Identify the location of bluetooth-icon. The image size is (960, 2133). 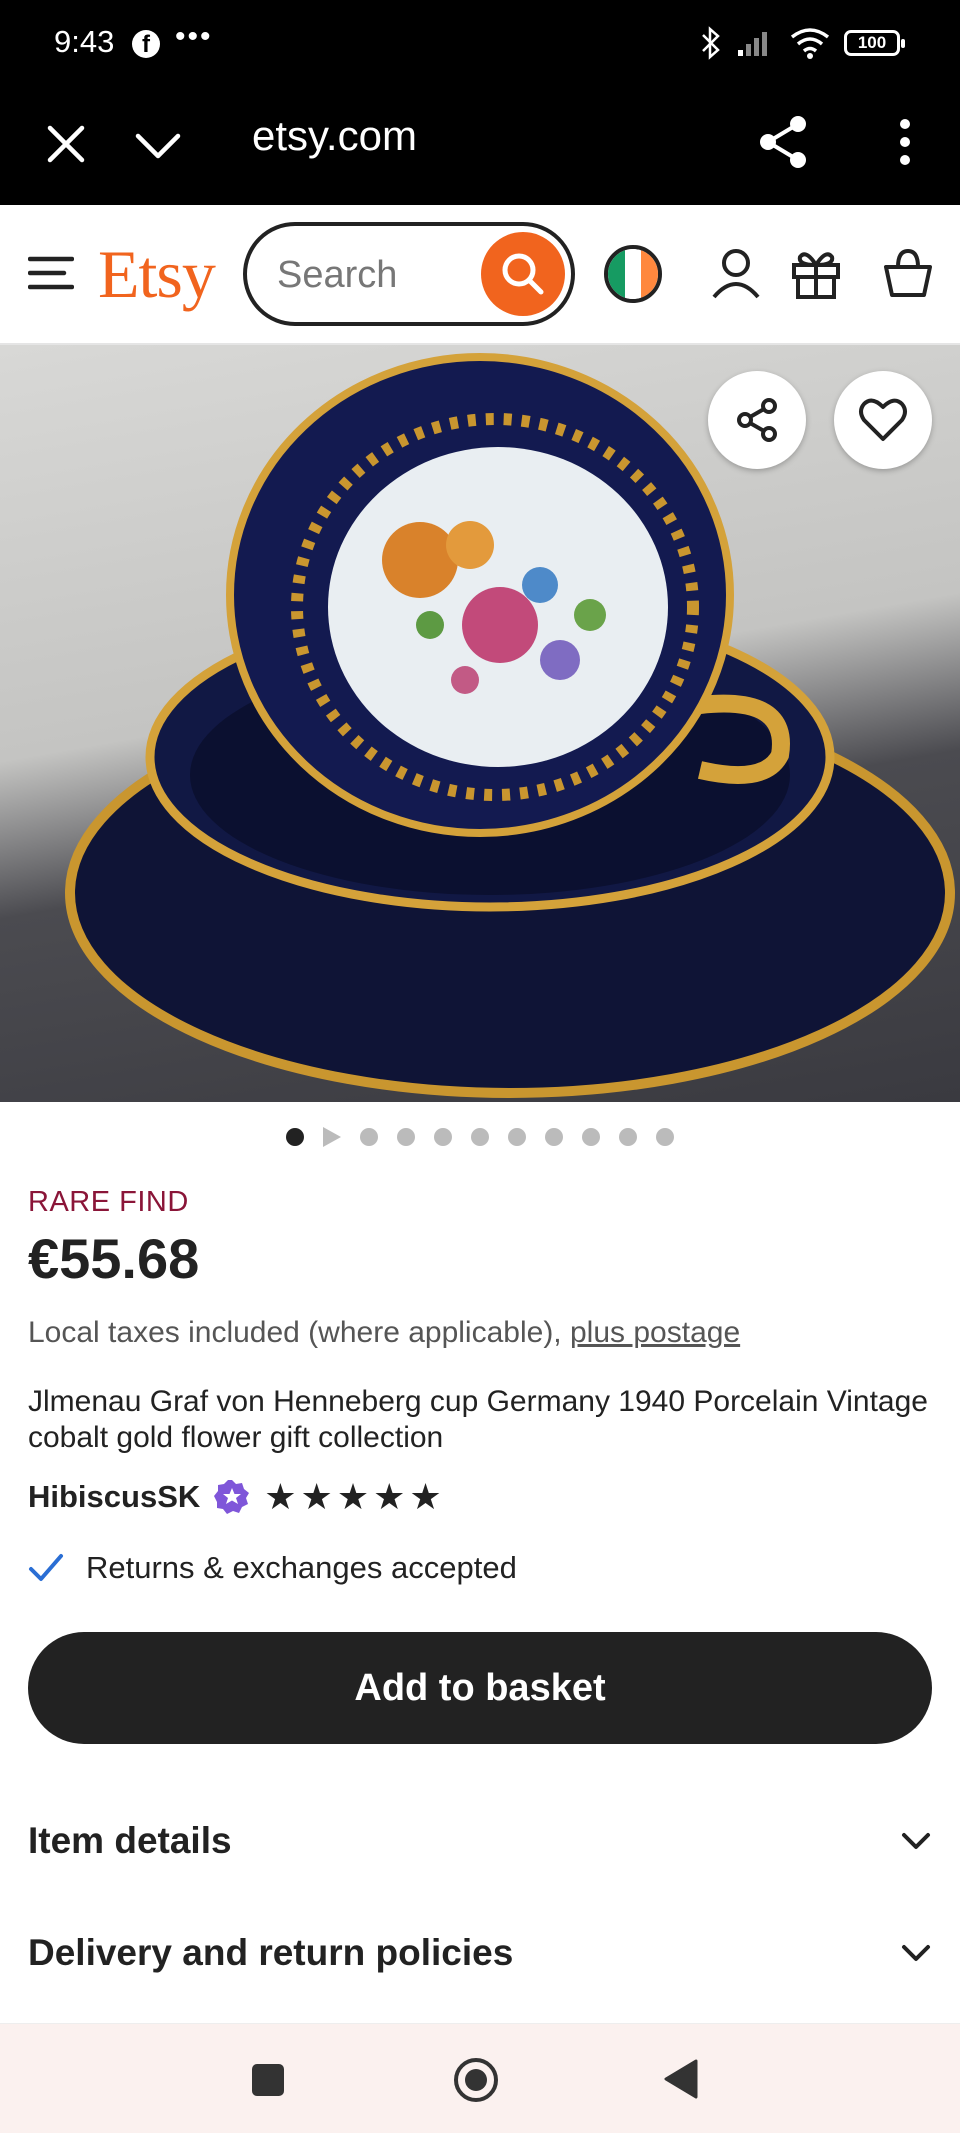
(711, 43).